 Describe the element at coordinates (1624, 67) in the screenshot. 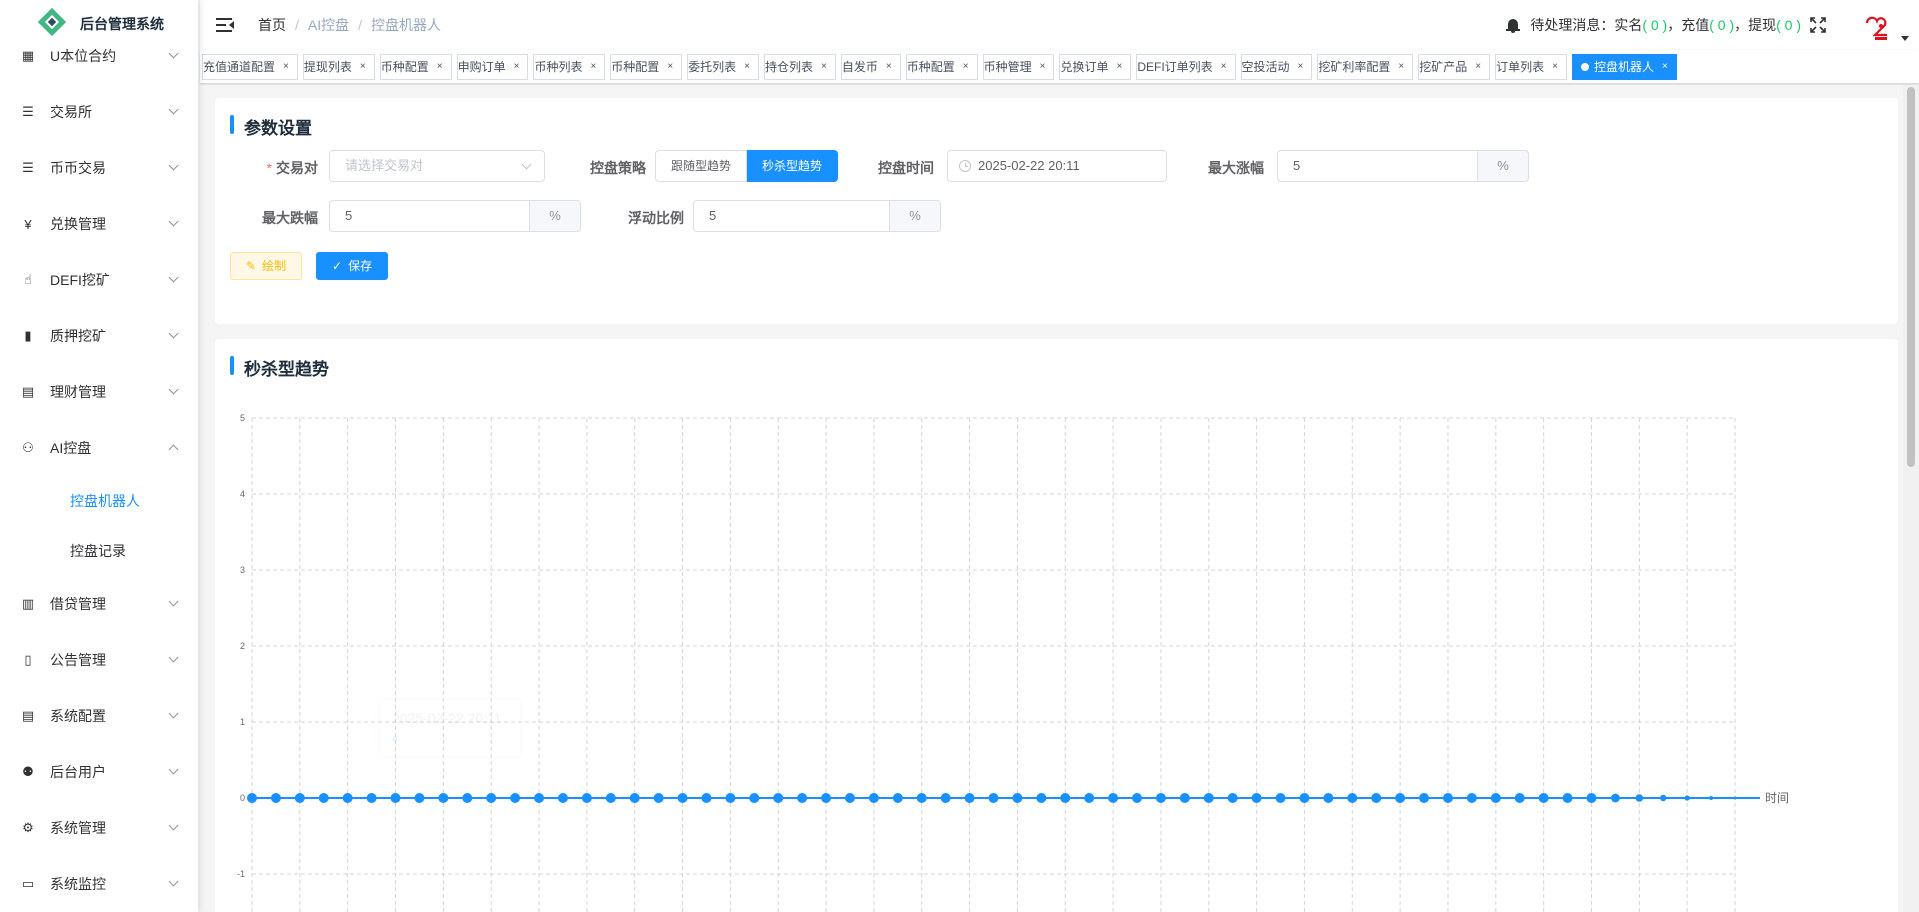

I see `tag-item: 控盘机器人 ×` at that location.